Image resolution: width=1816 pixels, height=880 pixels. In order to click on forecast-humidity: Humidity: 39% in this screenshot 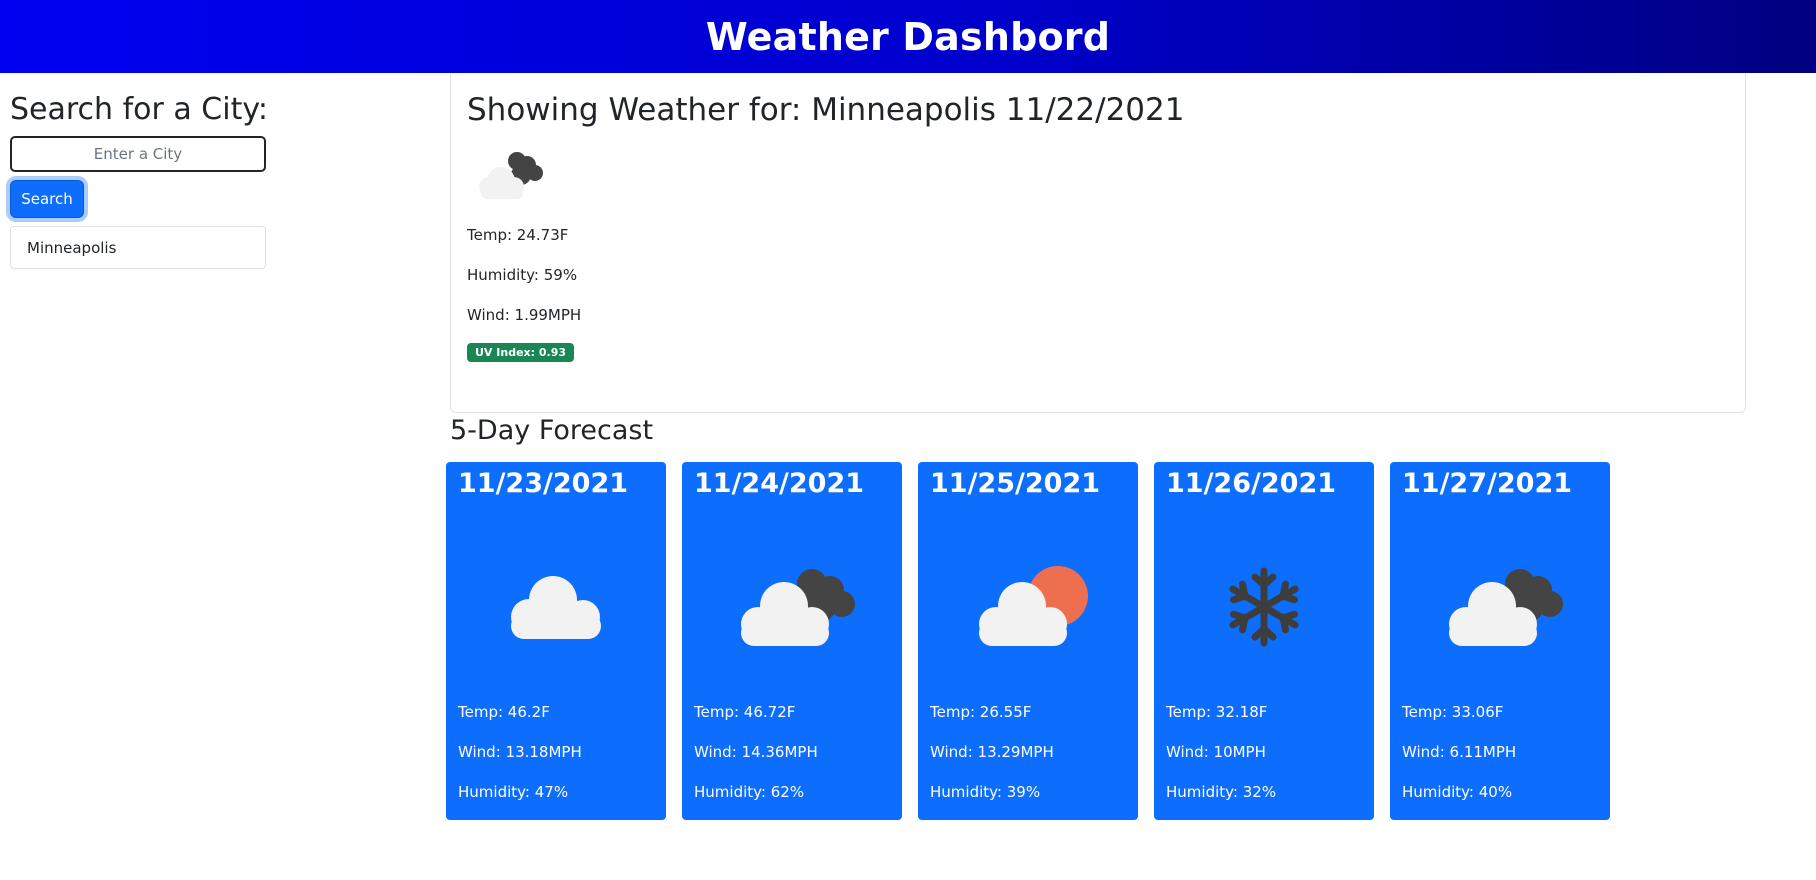, I will do `click(985, 792)`.